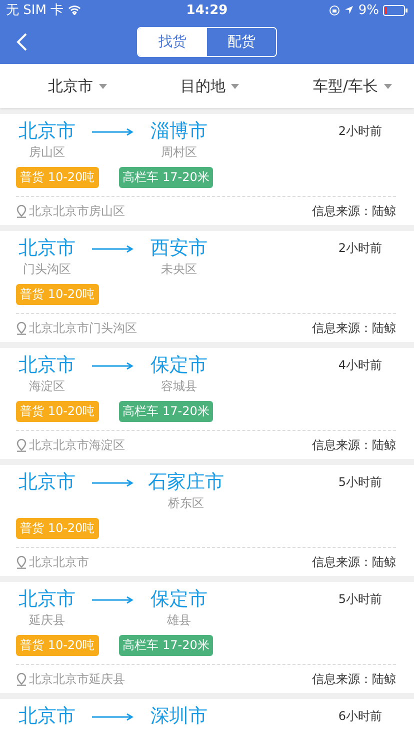 This screenshot has width=414, height=736. What do you see at coordinates (77, 86) in the screenshot?
I see `filter-dropdown: 北京市` at bounding box center [77, 86].